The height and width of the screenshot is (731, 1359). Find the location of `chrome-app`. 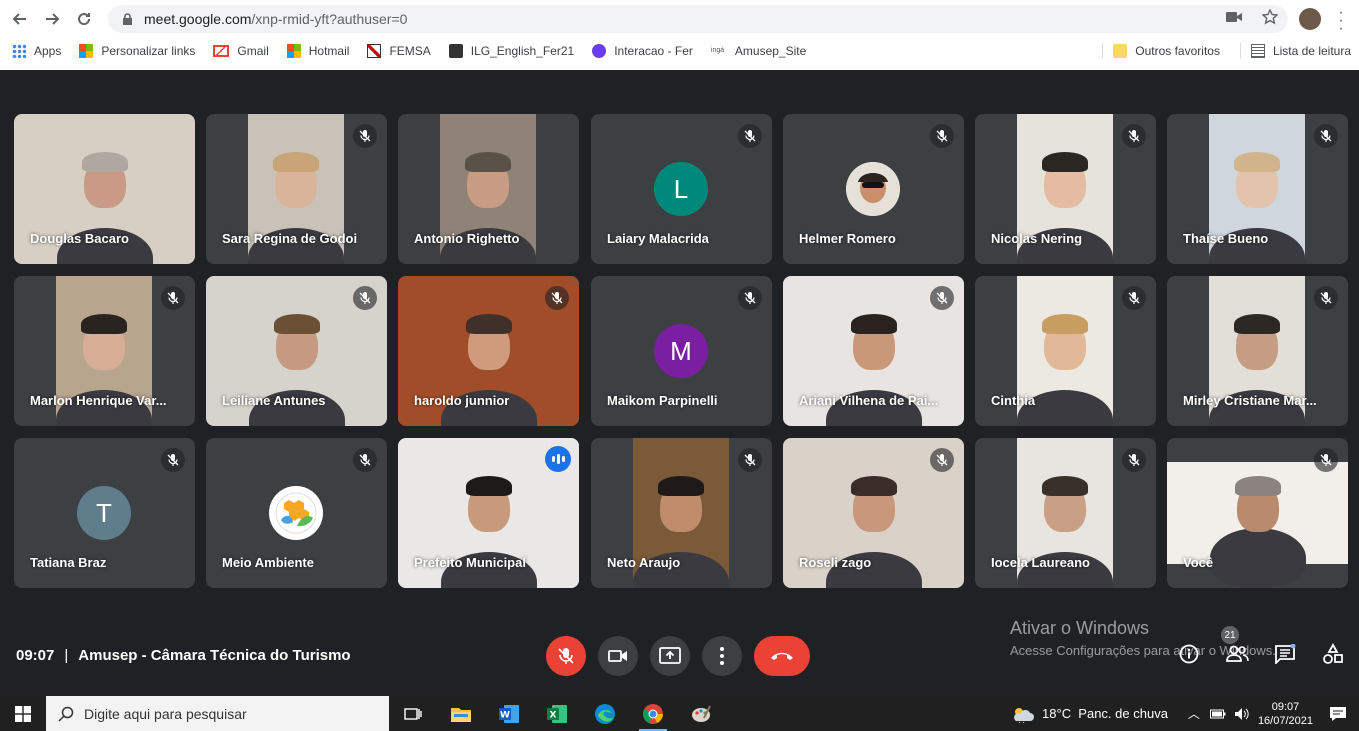

chrome-app is located at coordinates (653, 713).